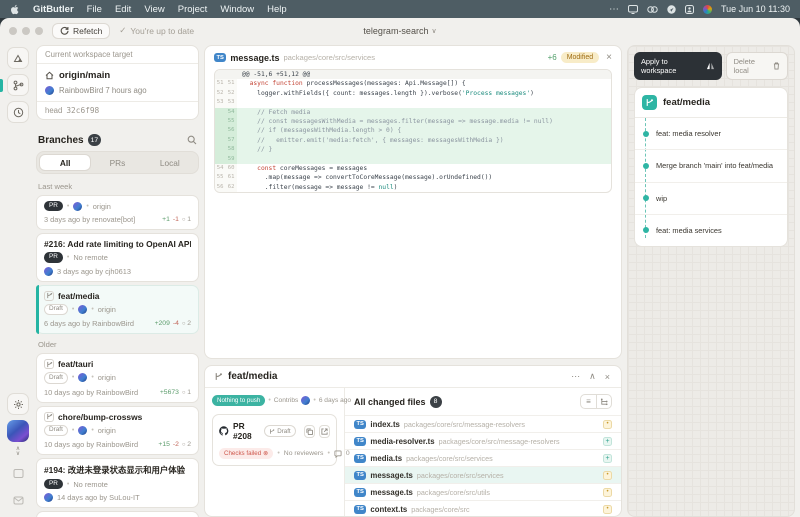  What do you see at coordinates (711, 230) in the screenshot?
I see `commit-row: feat: media services` at bounding box center [711, 230].